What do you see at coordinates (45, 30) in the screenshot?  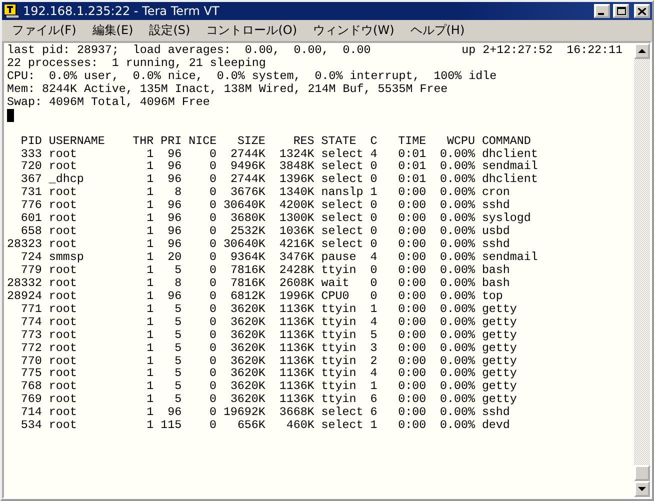 I see `menu-item: ファイル(F)` at bounding box center [45, 30].